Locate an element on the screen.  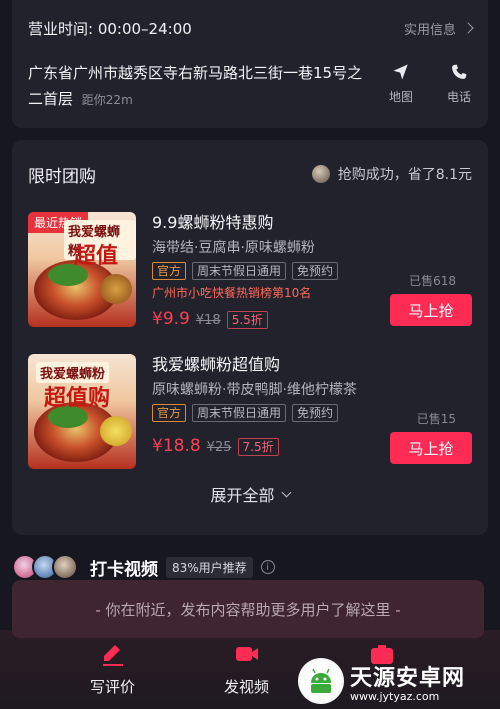
site-watermark: 天源安卓网 www.jytyaz.com is located at coordinates (395, 681).